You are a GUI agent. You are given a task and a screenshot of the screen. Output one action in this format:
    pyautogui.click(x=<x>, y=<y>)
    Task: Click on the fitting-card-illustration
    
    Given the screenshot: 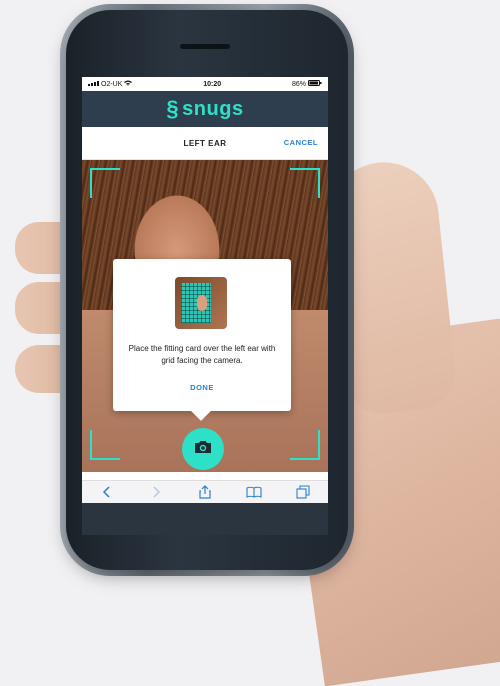 What is the action you would take?
    pyautogui.click(x=201, y=303)
    